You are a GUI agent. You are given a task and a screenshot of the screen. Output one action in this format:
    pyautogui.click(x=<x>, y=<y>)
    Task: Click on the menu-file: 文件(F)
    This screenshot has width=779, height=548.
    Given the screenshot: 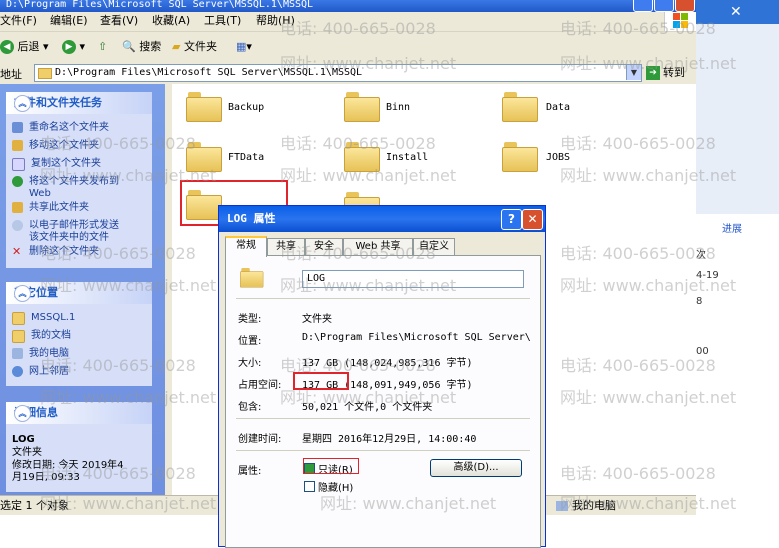 What is the action you would take?
    pyautogui.click(x=18, y=21)
    